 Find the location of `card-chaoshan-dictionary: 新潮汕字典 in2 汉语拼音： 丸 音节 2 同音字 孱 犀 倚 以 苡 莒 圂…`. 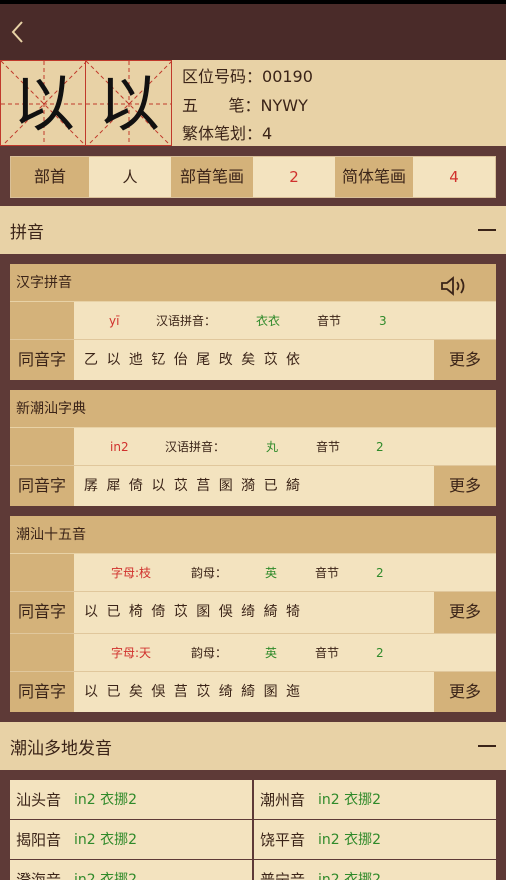

card-chaoshan-dictionary: 新潮汕字典 in2 汉语拼音： 丸 音节 2 同音字 孱 犀 倚 以 苡 莒 圂… is located at coordinates (253, 449).